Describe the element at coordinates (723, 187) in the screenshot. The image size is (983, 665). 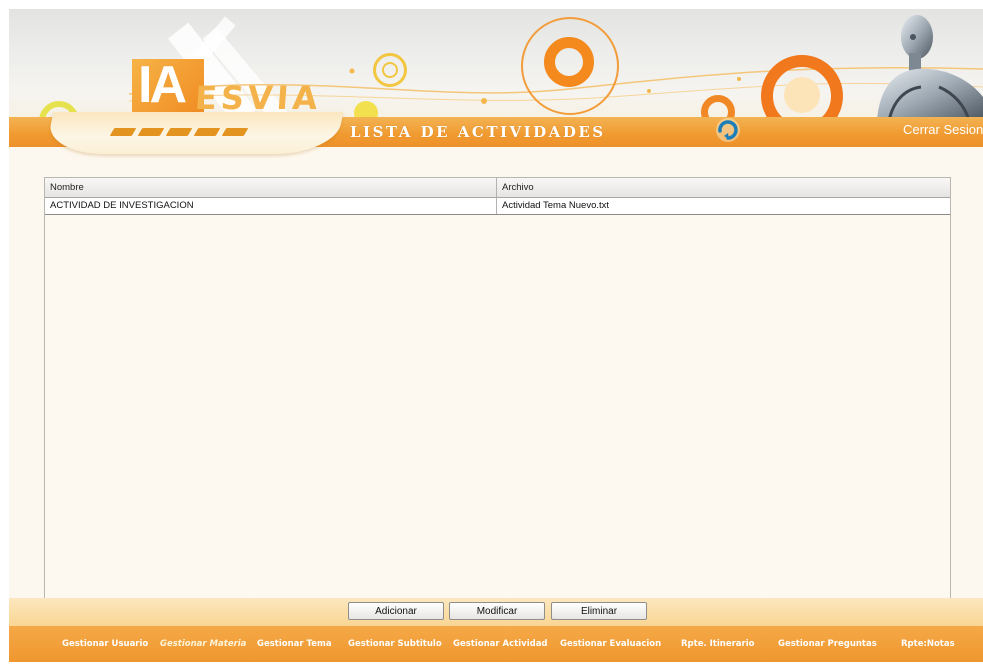
I see `column-header-archivo: Archivo` at that location.